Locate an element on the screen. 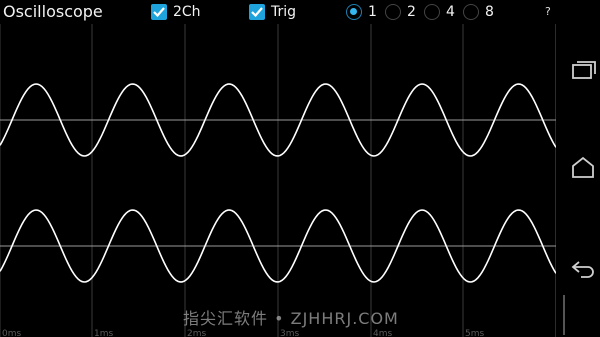 This screenshot has height=337, width=600. two-channel-label: 2Ch is located at coordinates (187, 12).